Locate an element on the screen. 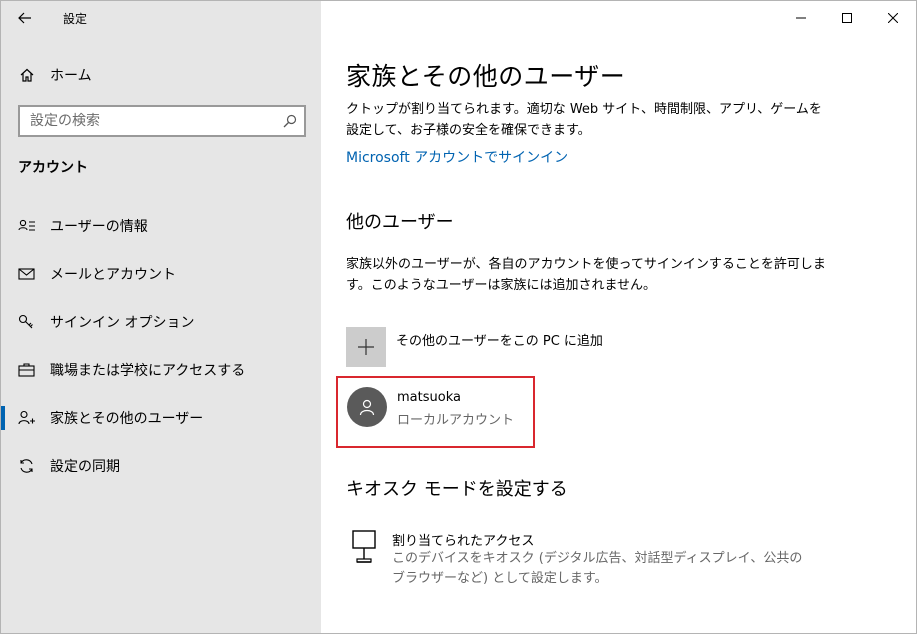  sidebar-item-mail: メールとアカウント is located at coordinates (161, 274).